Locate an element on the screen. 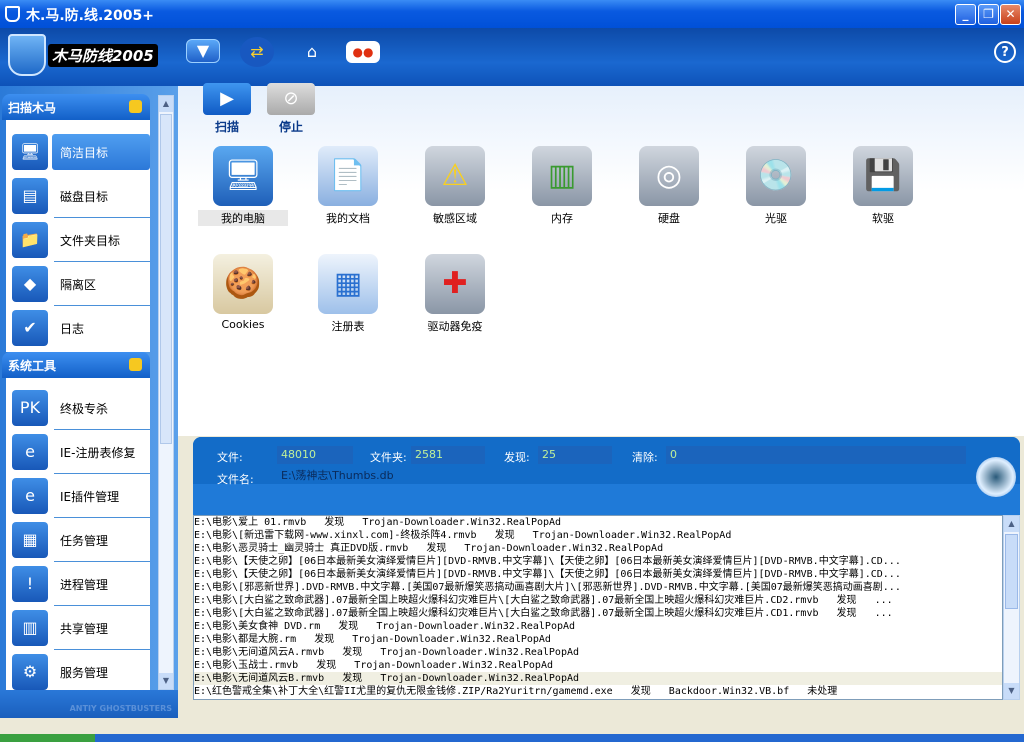 The height and width of the screenshot is (742, 1024). folder-search-icon: 📁 is located at coordinates (30, 240).